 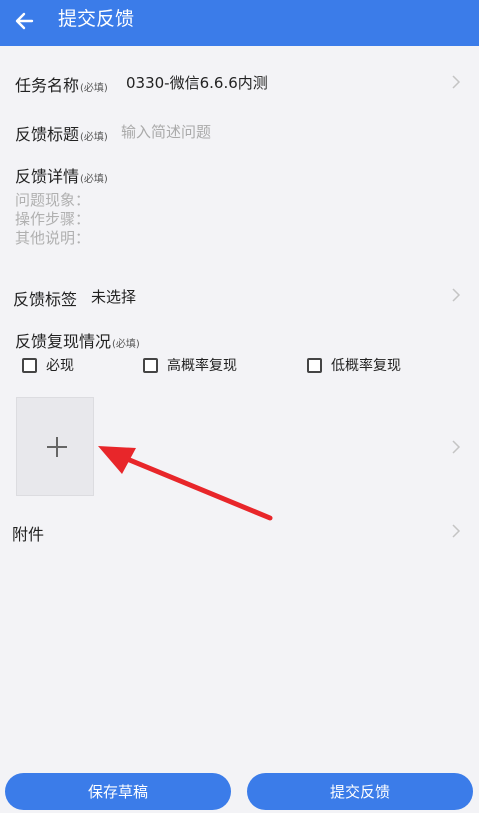 I want to click on reproduce-option-always: 必现, so click(x=48, y=365).